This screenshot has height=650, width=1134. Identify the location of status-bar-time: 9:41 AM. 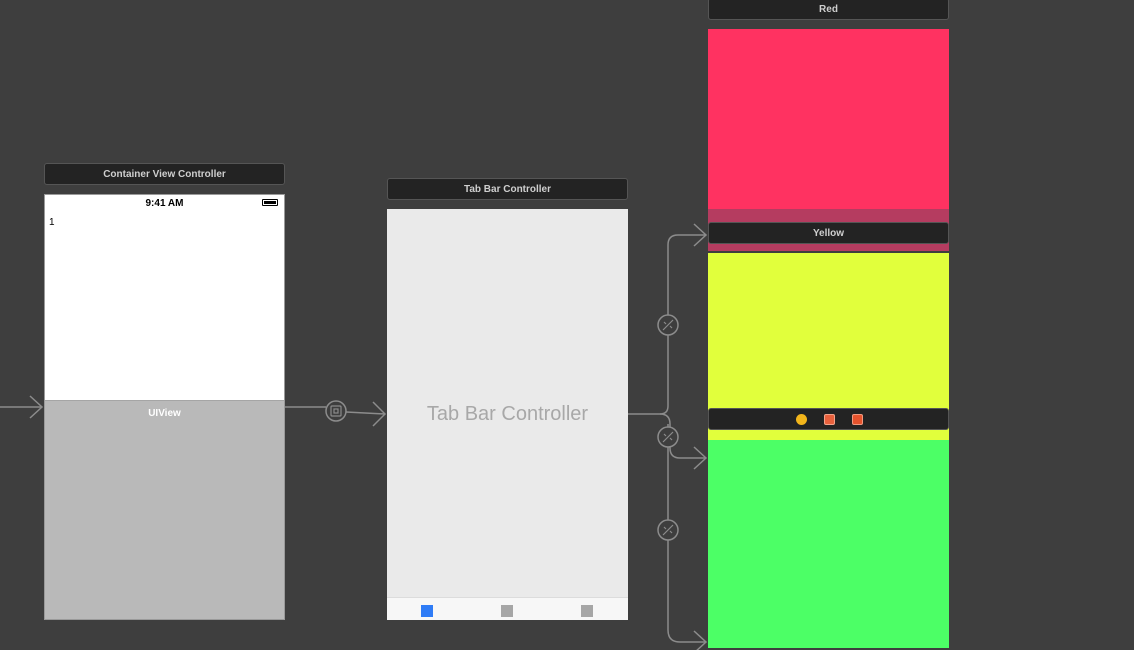
(164, 203).